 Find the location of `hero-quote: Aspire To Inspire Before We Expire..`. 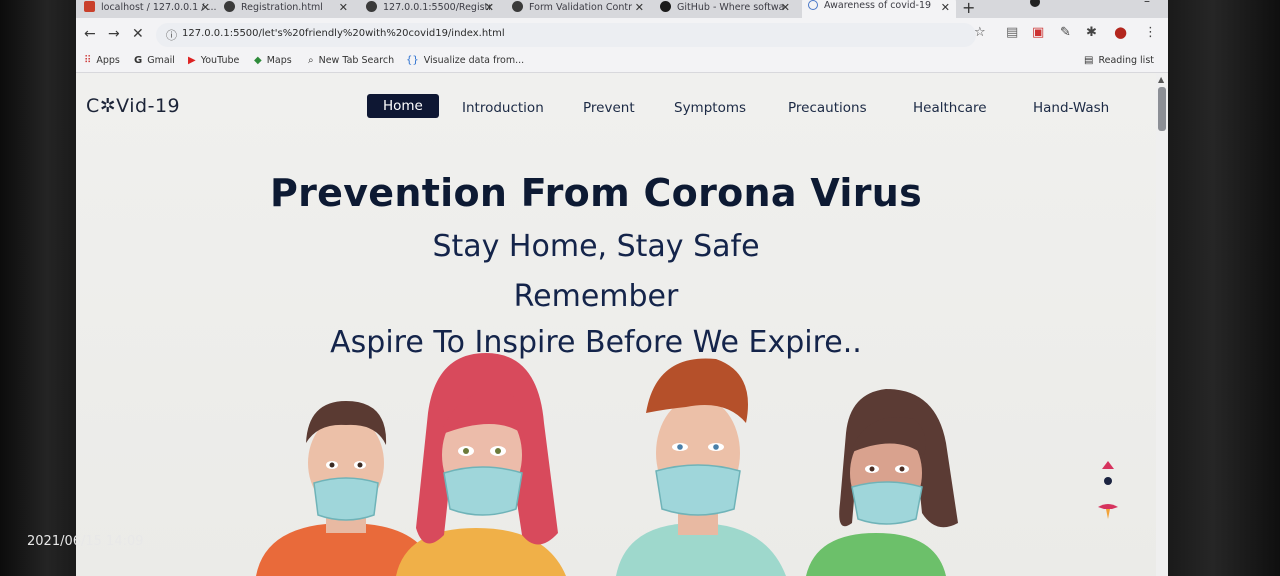

hero-quote: Aspire To Inspire Before We Expire.. is located at coordinates (596, 342).